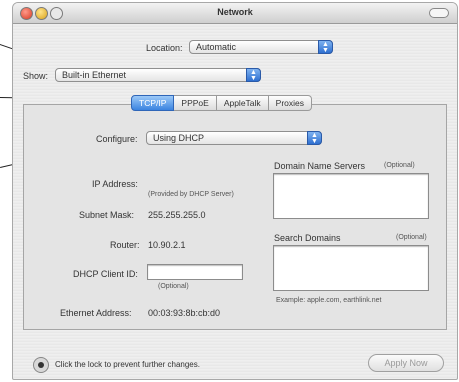 The width and height of the screenshot is (459, 382). I want to click on dhcp-client-id-value, so click(195, 267).